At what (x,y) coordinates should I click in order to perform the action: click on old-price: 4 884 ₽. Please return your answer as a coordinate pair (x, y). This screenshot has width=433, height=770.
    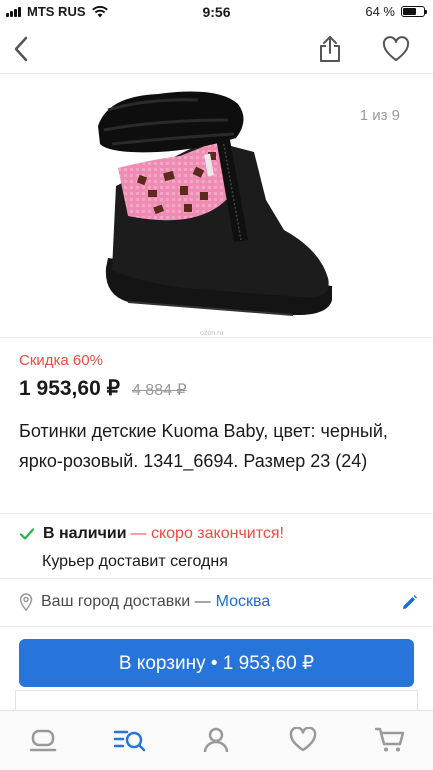
    Looking at the image, I should click on (159, 390).